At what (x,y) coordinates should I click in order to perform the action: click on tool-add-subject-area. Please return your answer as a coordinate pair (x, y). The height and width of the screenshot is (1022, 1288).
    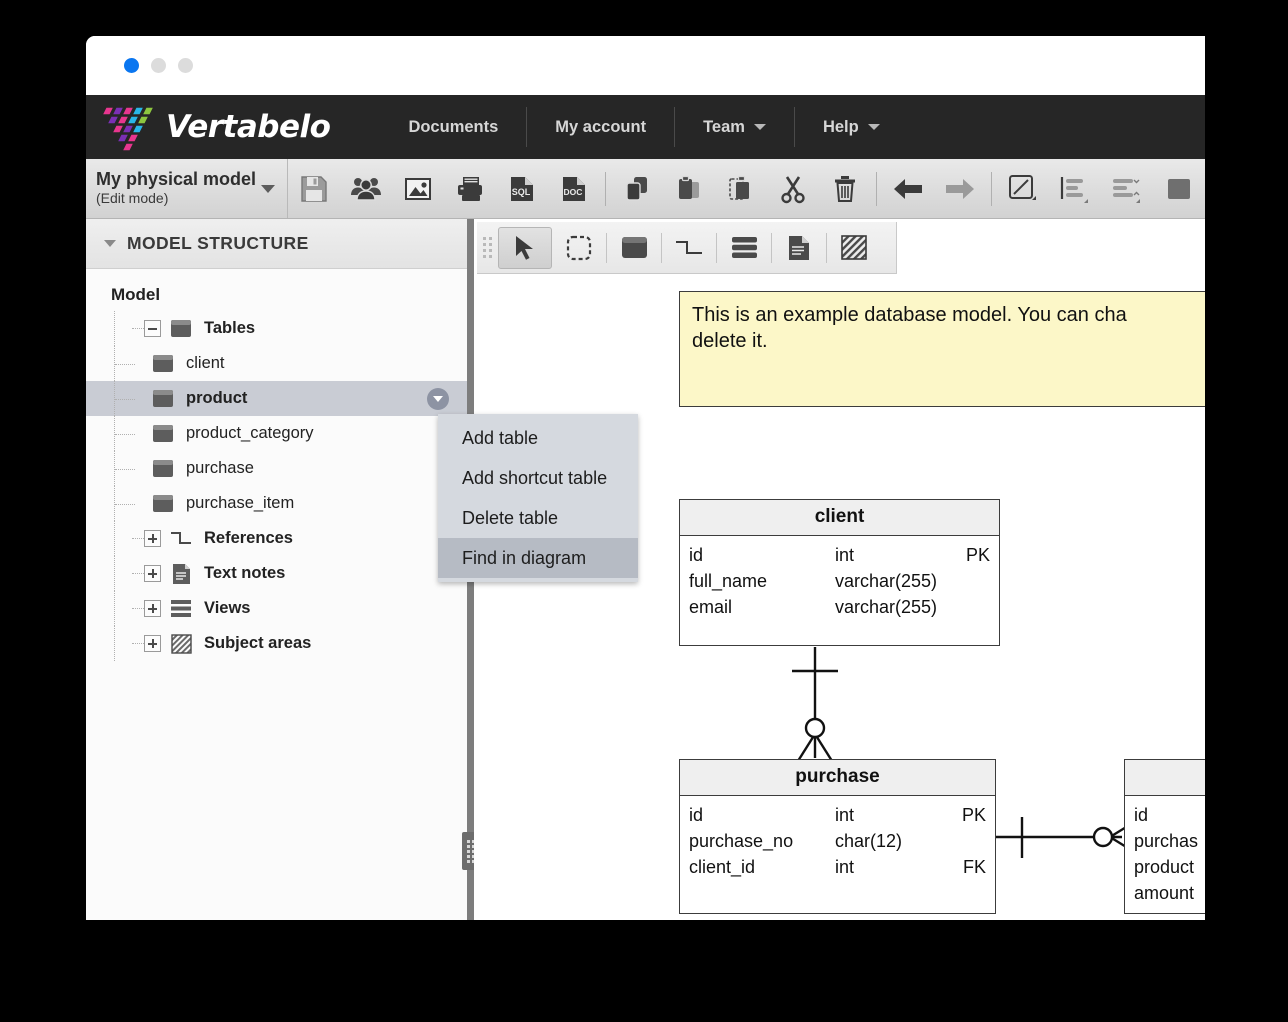
    Looking at the image, I should click on (854, 248).